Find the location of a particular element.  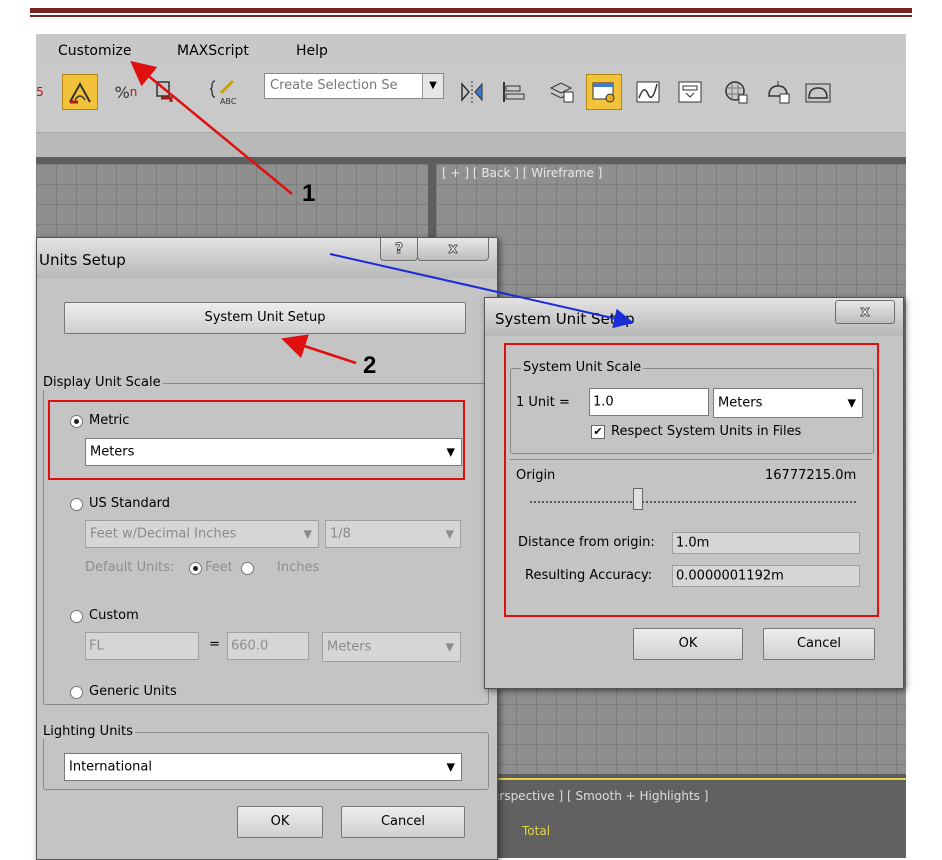

units-setup-titlebar: Units Setup ? x is located at coordinates (267, 258).